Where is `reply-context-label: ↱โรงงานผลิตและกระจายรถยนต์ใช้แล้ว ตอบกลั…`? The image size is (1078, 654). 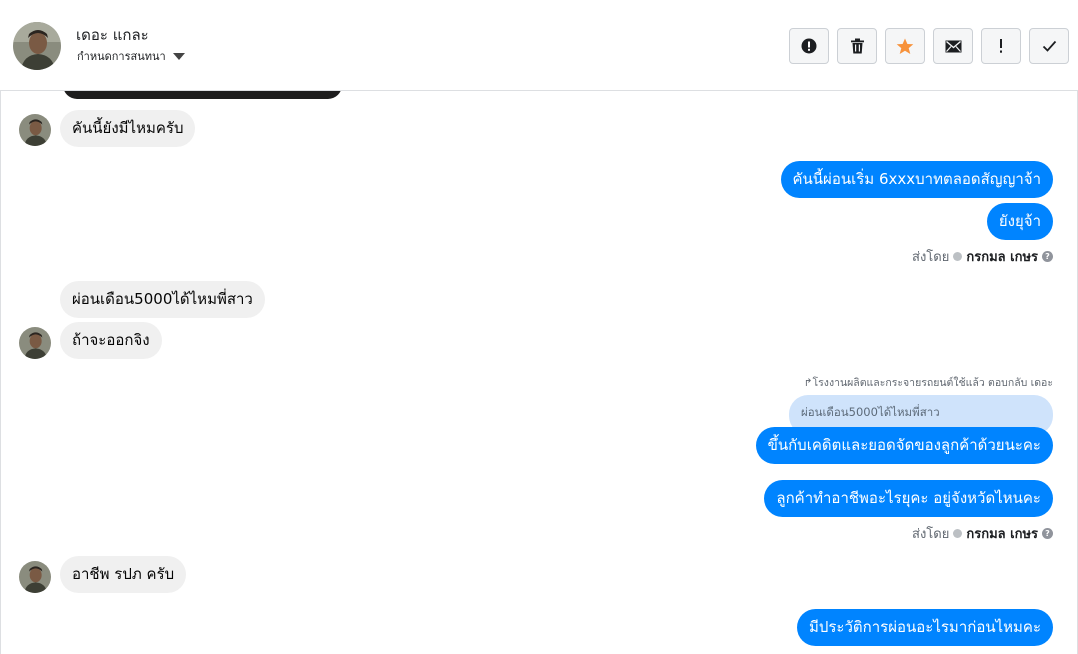
reply-context-label: ↱โรงงานผลิตและกระจายรถยนต์ใช้แล้ว ตอบกลั… is located at coordinates (928, 383).